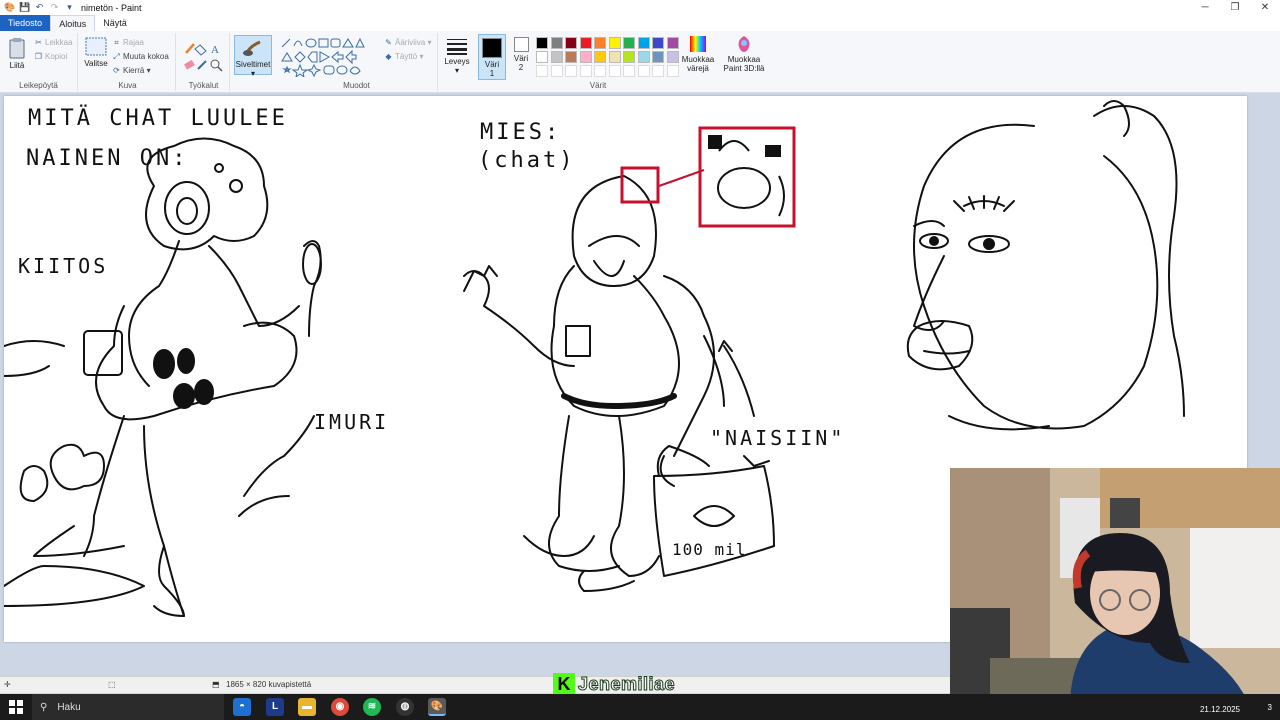 The image size is (1280, 720). Describe the element at coordinates (407, 42) in the screenshot. I see `outline-button: ✎ Ääriviiva ▾` at that location.